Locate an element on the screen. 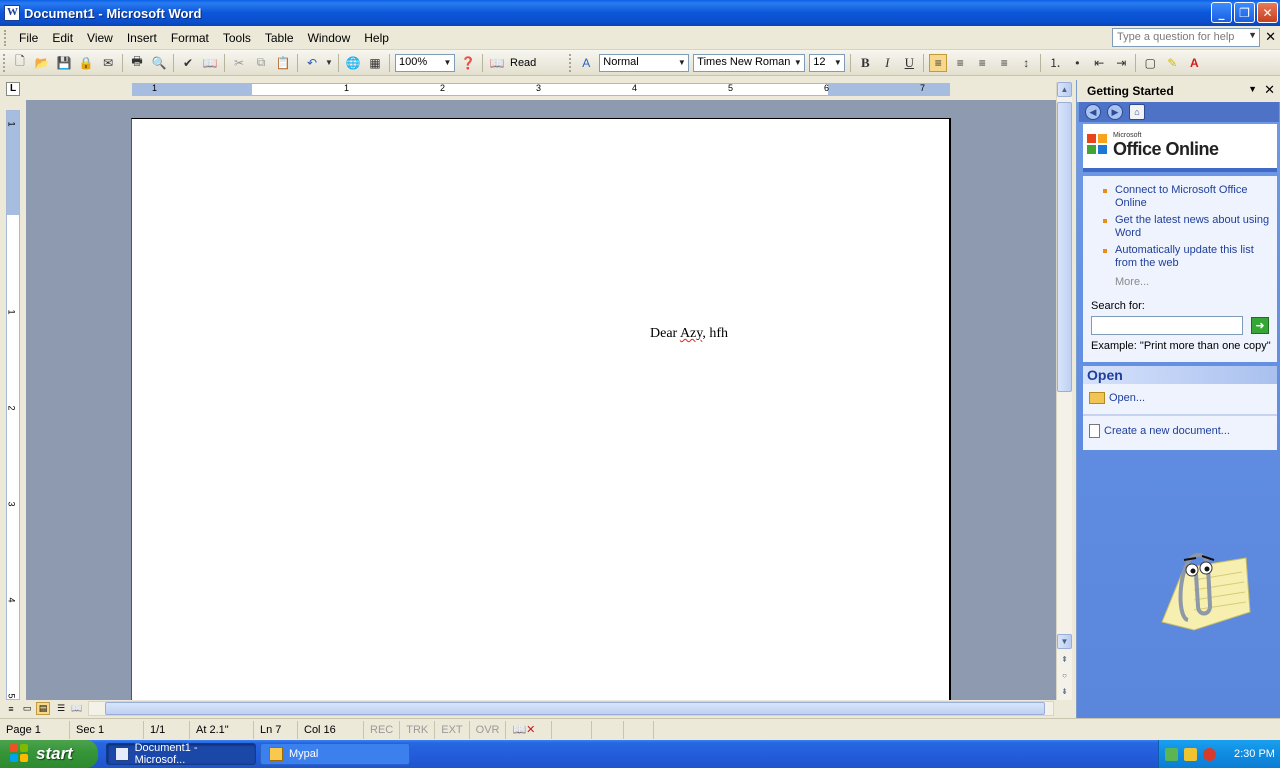 This screenshot has width=1280, height=768. scroll-down-icon: ▼ is located at coordinates (1064, 641).